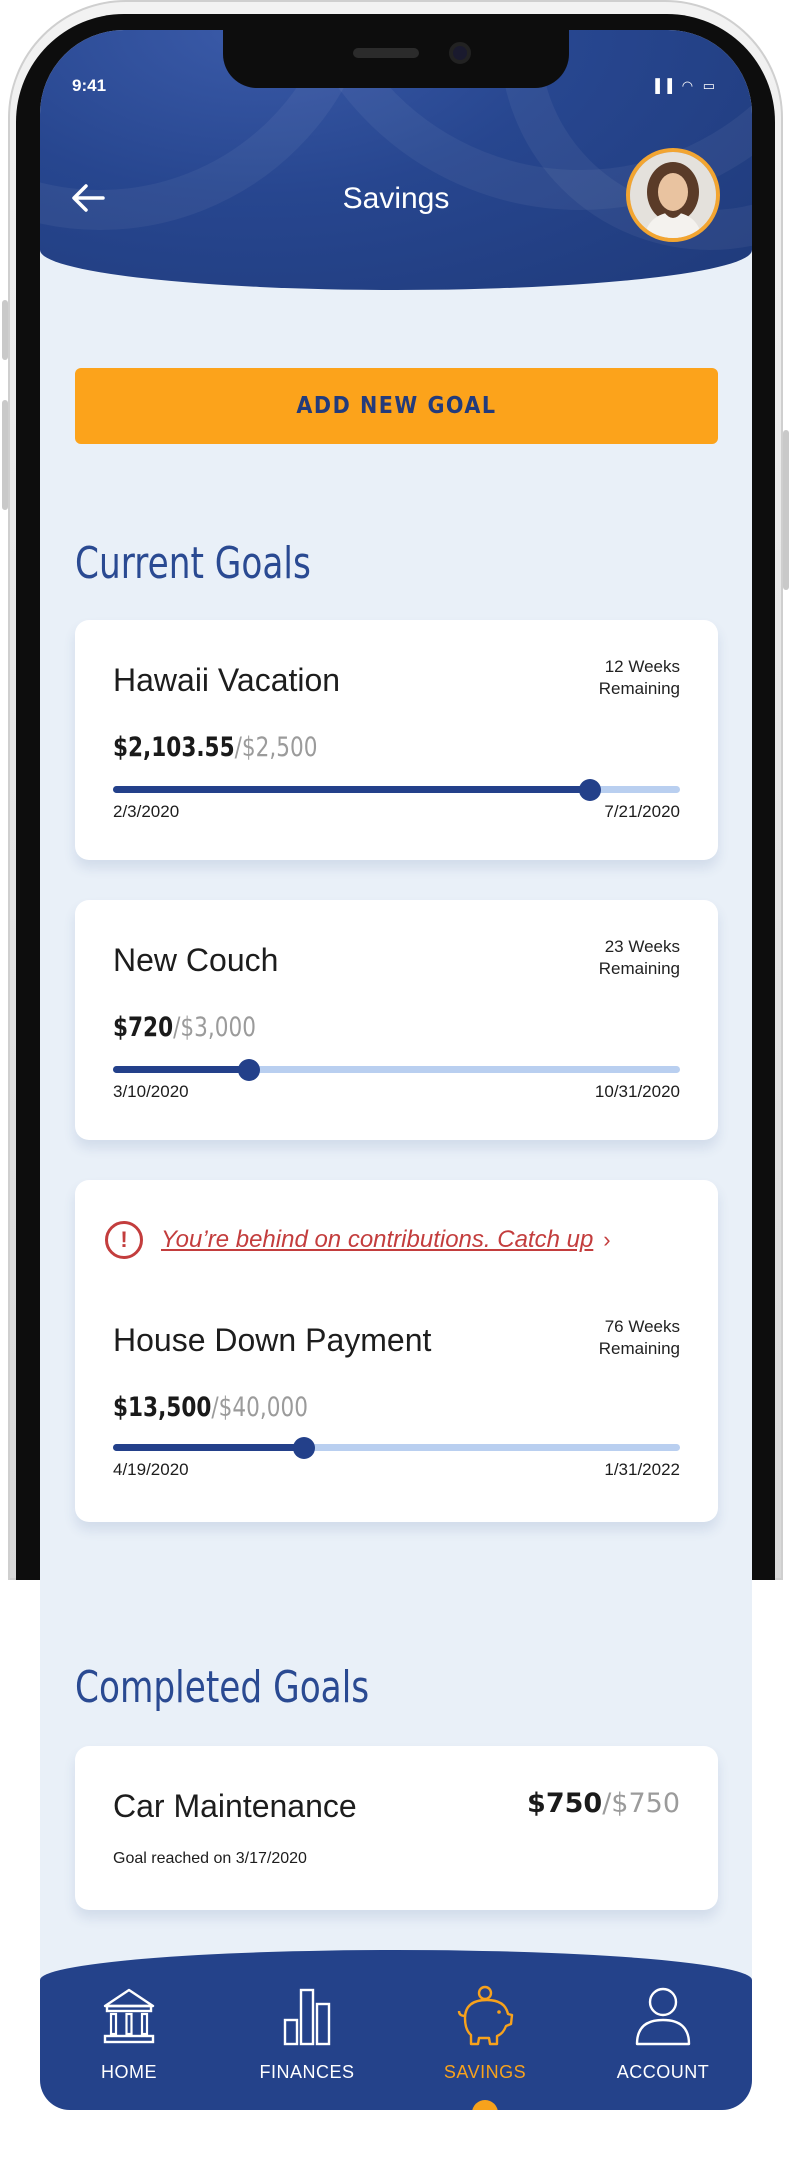 The height and width of the screenshot is (2168, 791). What do you see at coordinates (276, 747) in the screenshot?
I see `target-amount: /$2,500` at bounding box center [276, 747].